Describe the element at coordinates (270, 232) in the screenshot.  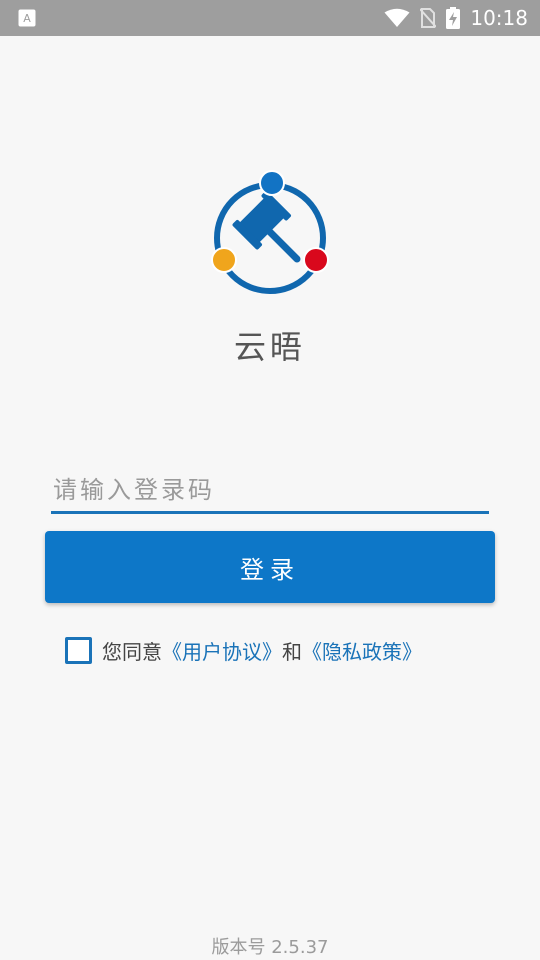
I see `gavel-logo-icon` at that location.